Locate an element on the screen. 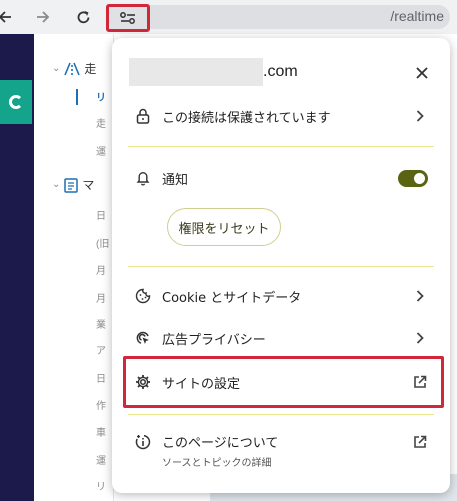 Image resolution: width=457 pixels, height=501 pixels. browser-toolbar: /realtime is located at coordinates (228, 17).